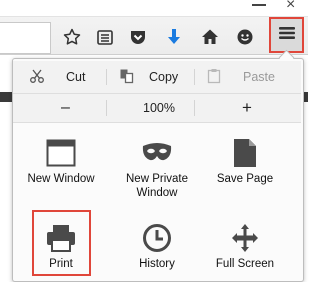 The image size is (320, 282). Describe the element at coordinates (61, 153) in the screenshot. I see `new-window-icon` at that location.